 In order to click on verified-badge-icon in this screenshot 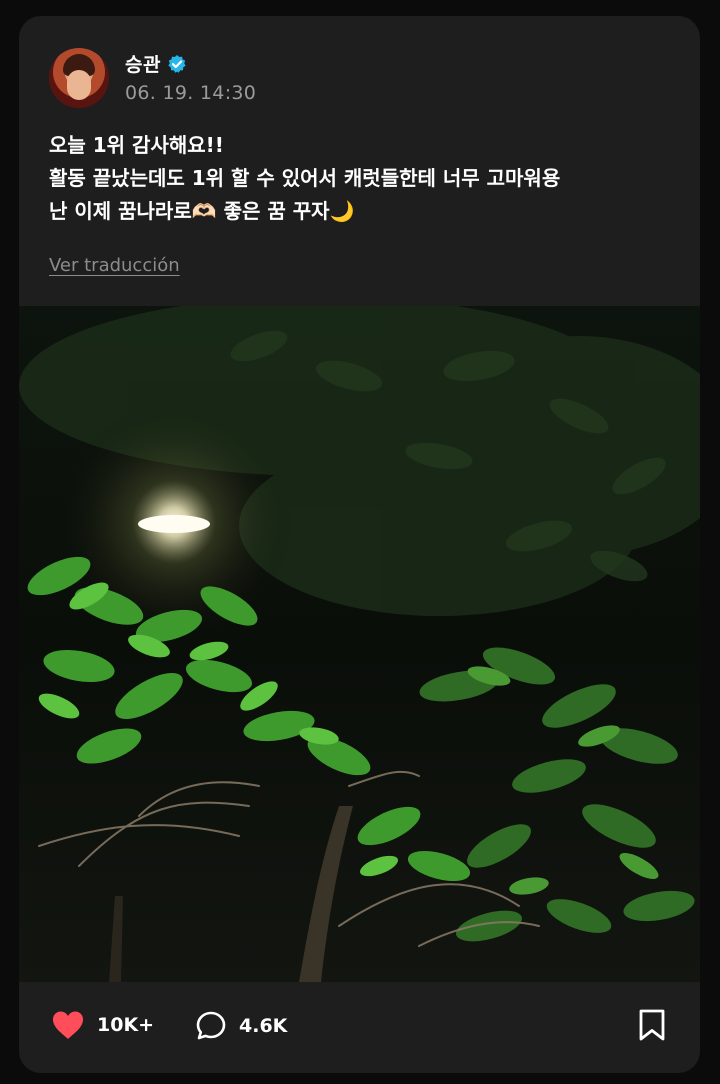, I will do `click(177, 64)`.